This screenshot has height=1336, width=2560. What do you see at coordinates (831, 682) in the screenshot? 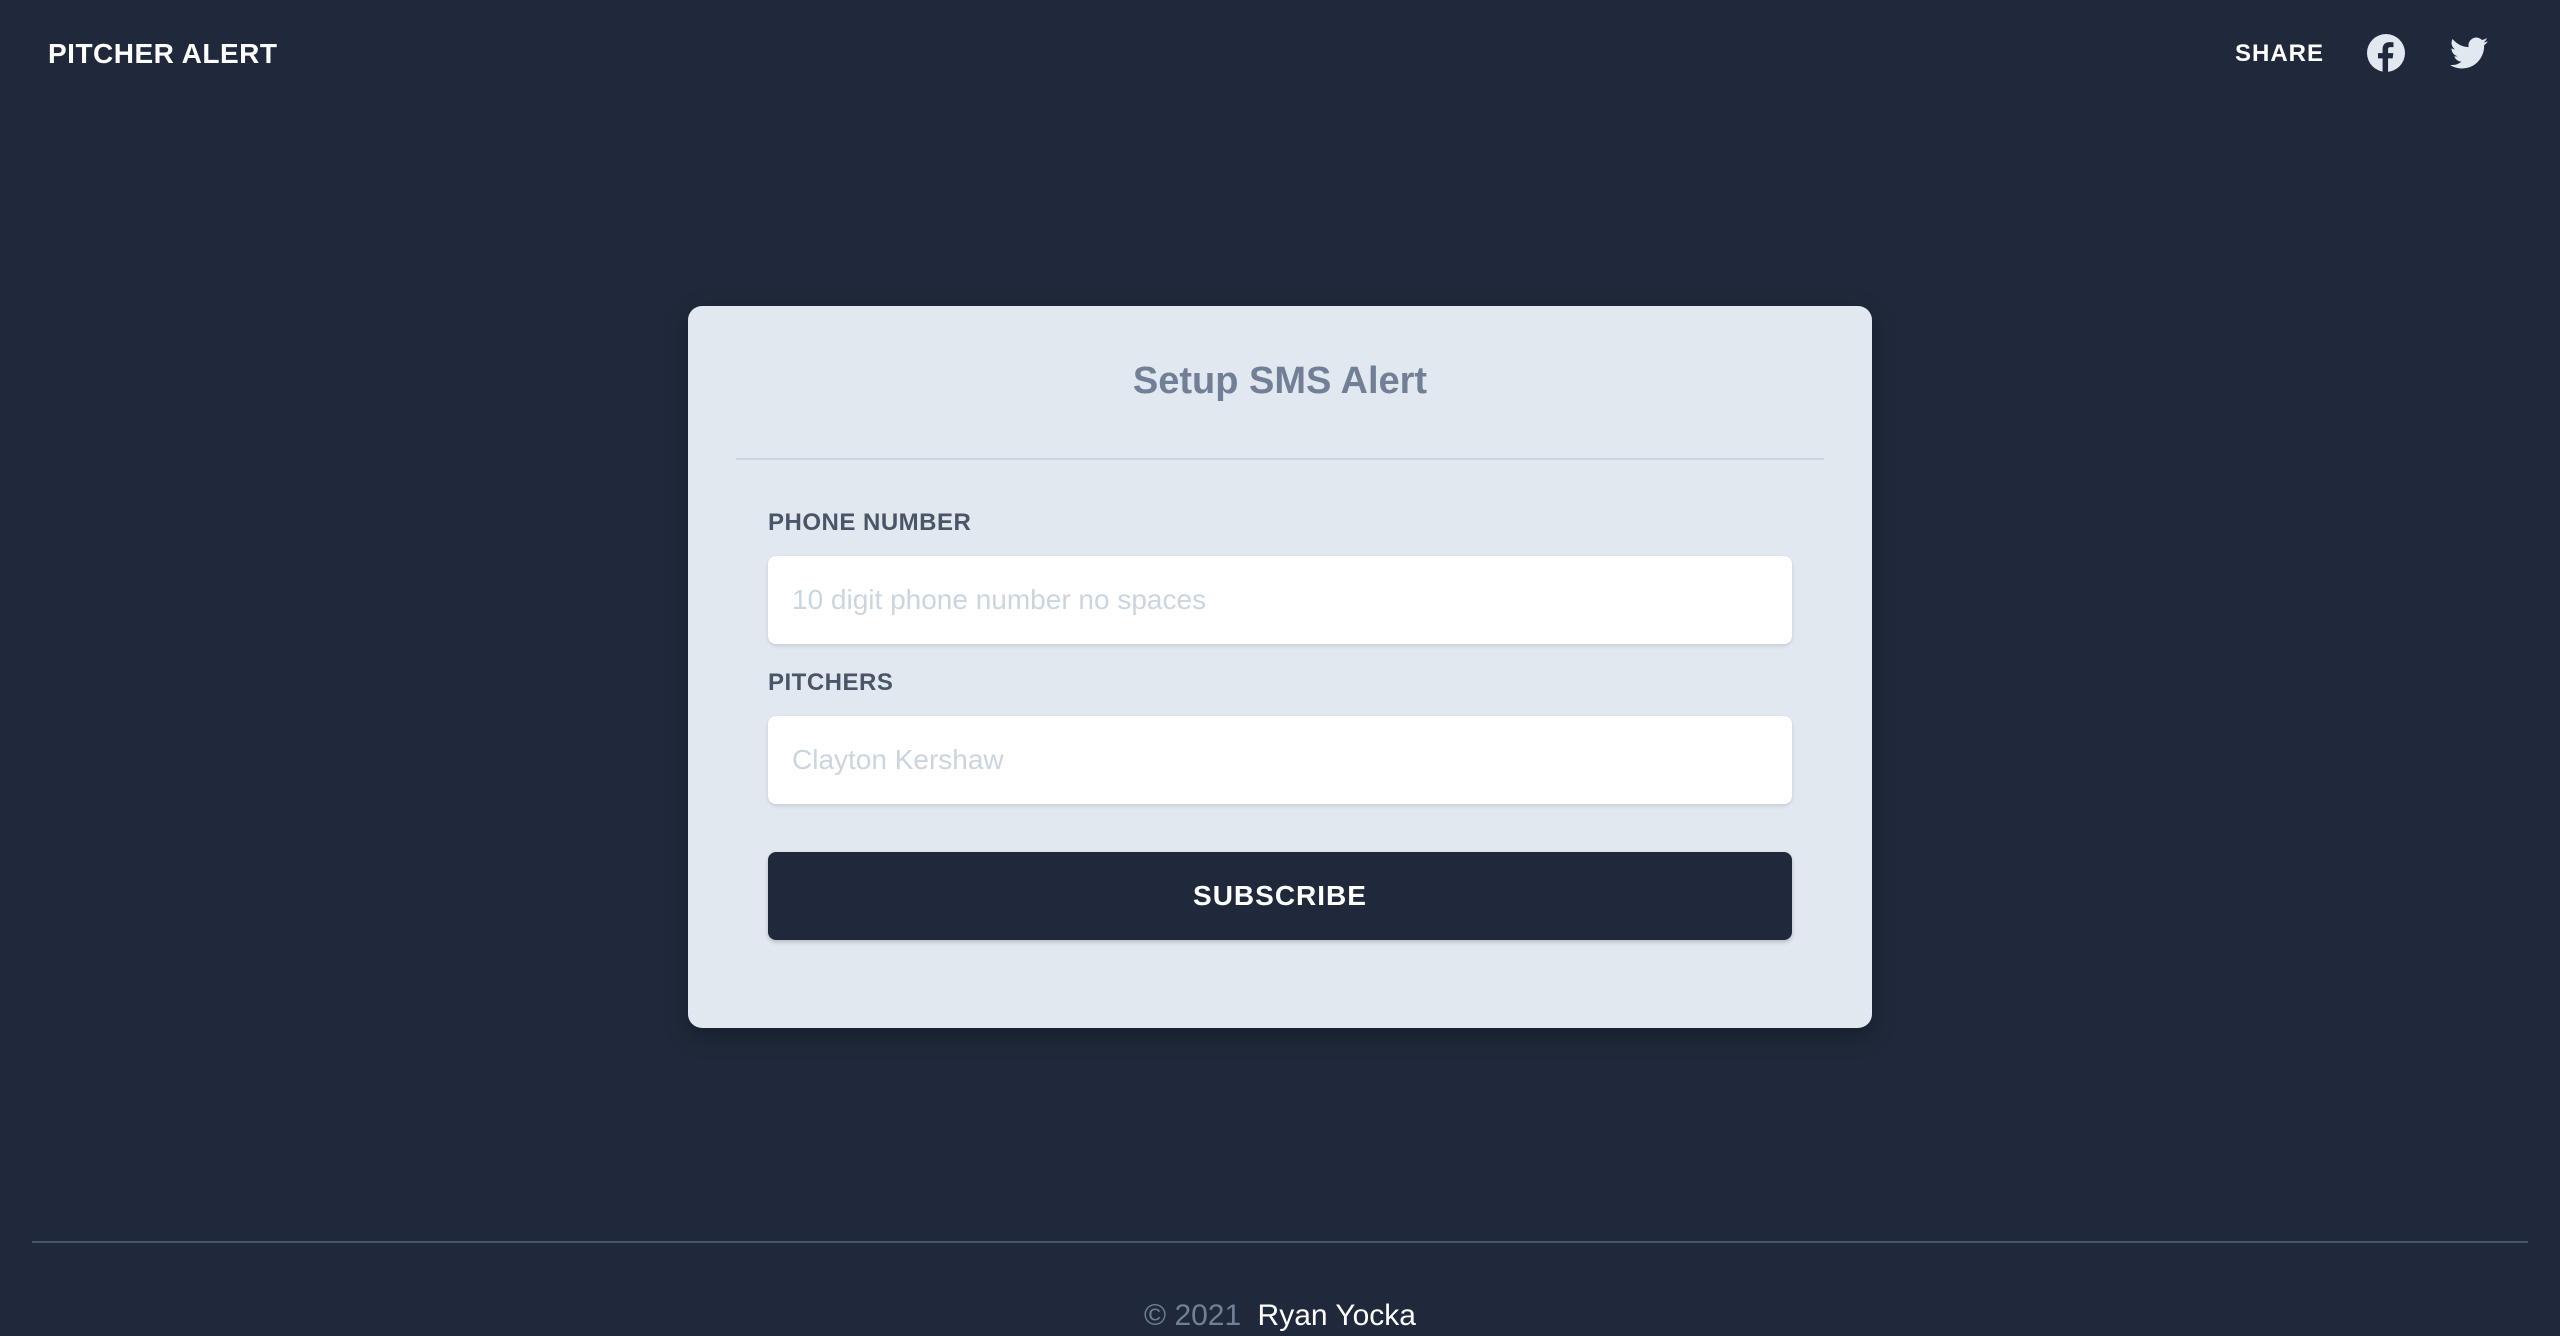
I see `pitchers-label: PITCHERS` at bounding box center [831, 682].